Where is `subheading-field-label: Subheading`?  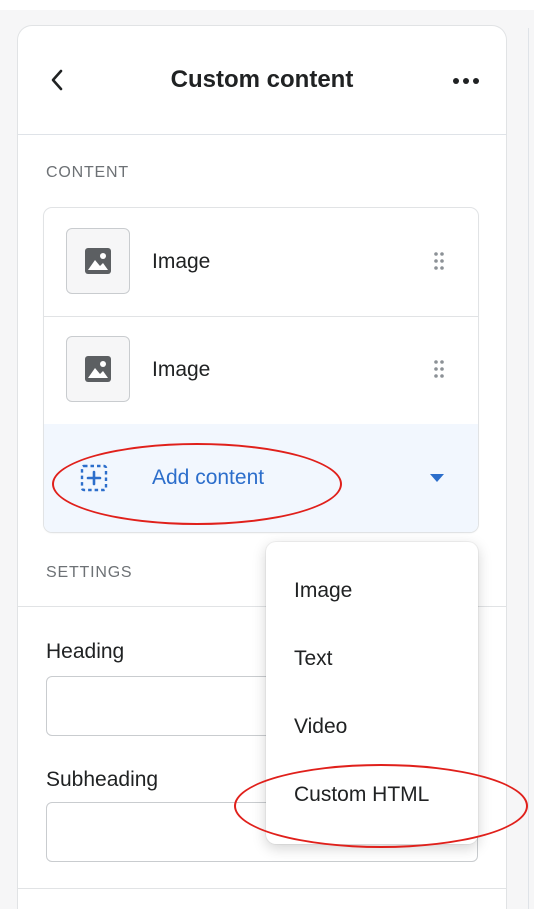
subheading-field-label: Subheading is located at coordinates (102, 779).